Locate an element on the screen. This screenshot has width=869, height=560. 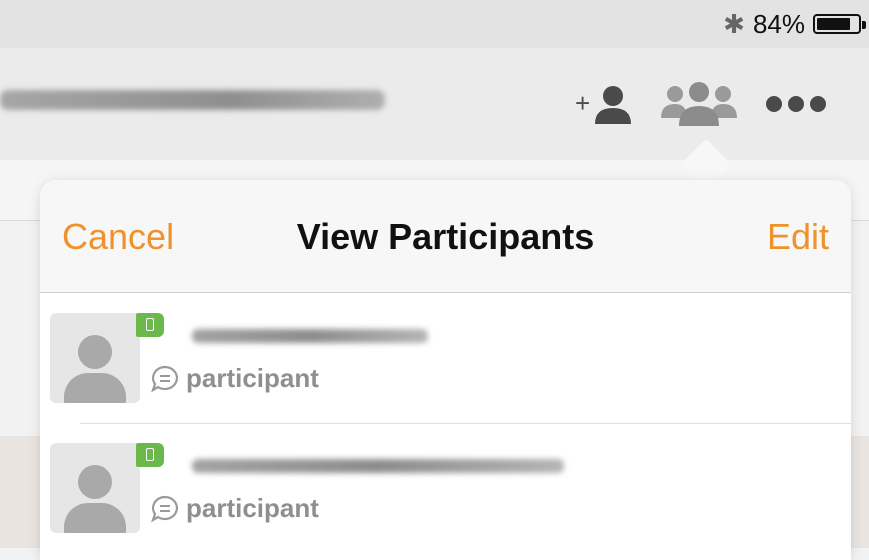
toolbar-actions: + is located at coordinates (701, 104).